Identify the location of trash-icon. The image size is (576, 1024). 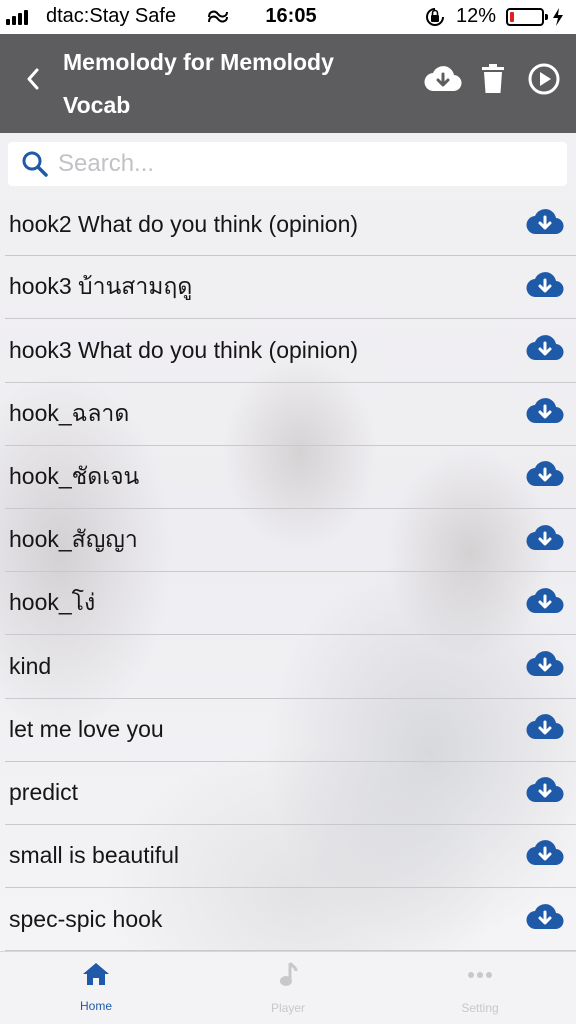
(493, 81).